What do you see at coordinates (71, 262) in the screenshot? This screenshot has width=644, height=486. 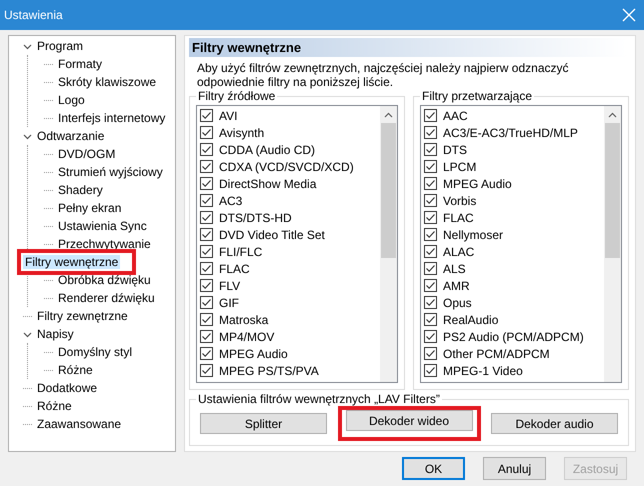 I see `tree-item: Filtry wewnętrzne` at bounding box center [71, 262].